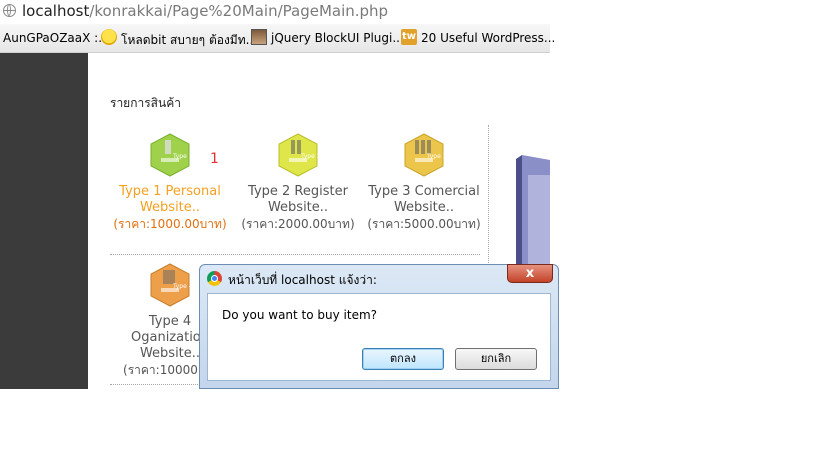  I want to click on product-name: Type 2 Register Website.., so click(298, 200).